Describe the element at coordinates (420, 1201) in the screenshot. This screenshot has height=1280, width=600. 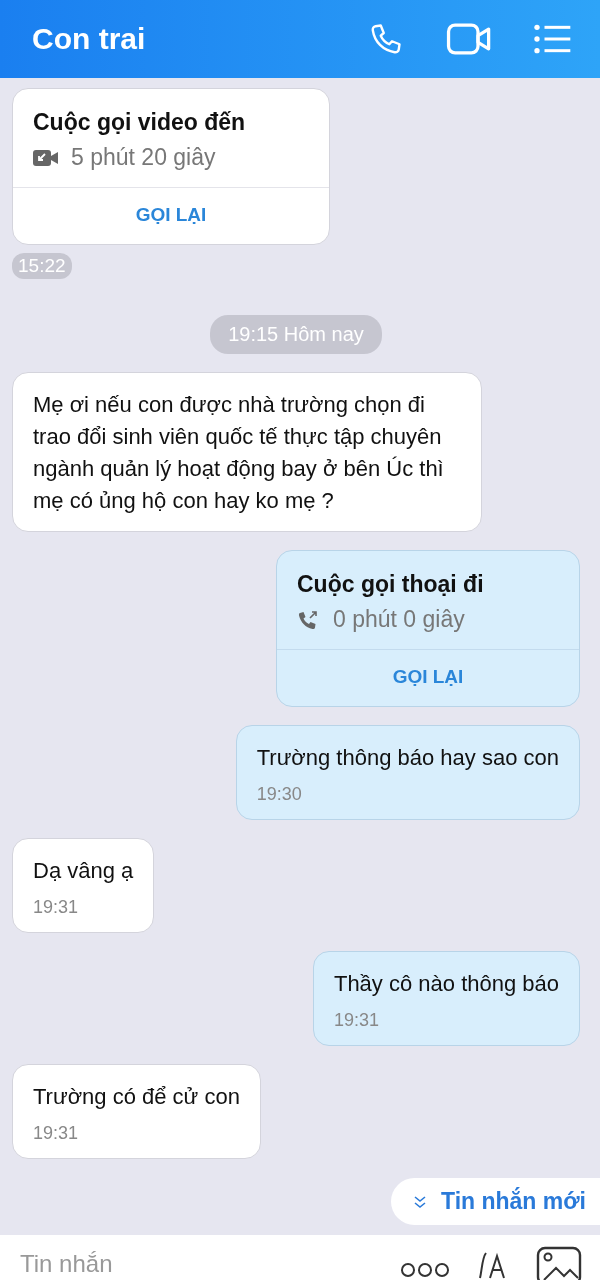
I see `chevrons-down-icon` at that location.